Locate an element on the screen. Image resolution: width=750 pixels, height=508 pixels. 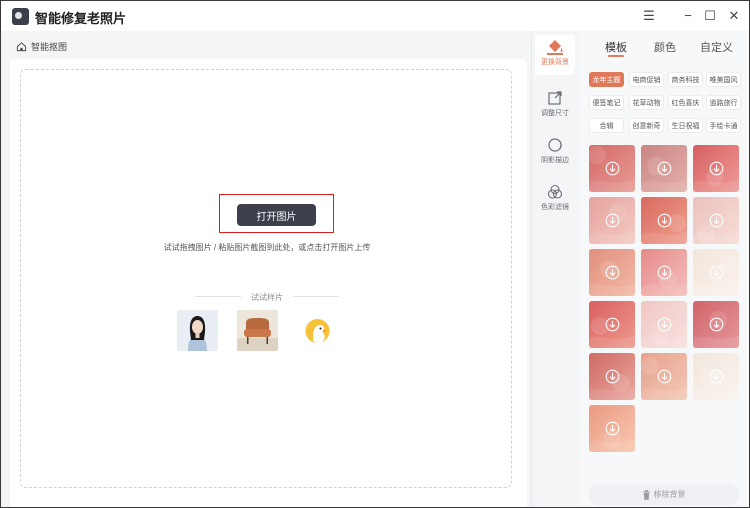
sample-woman-portrait is located at coordinates (197, 330).